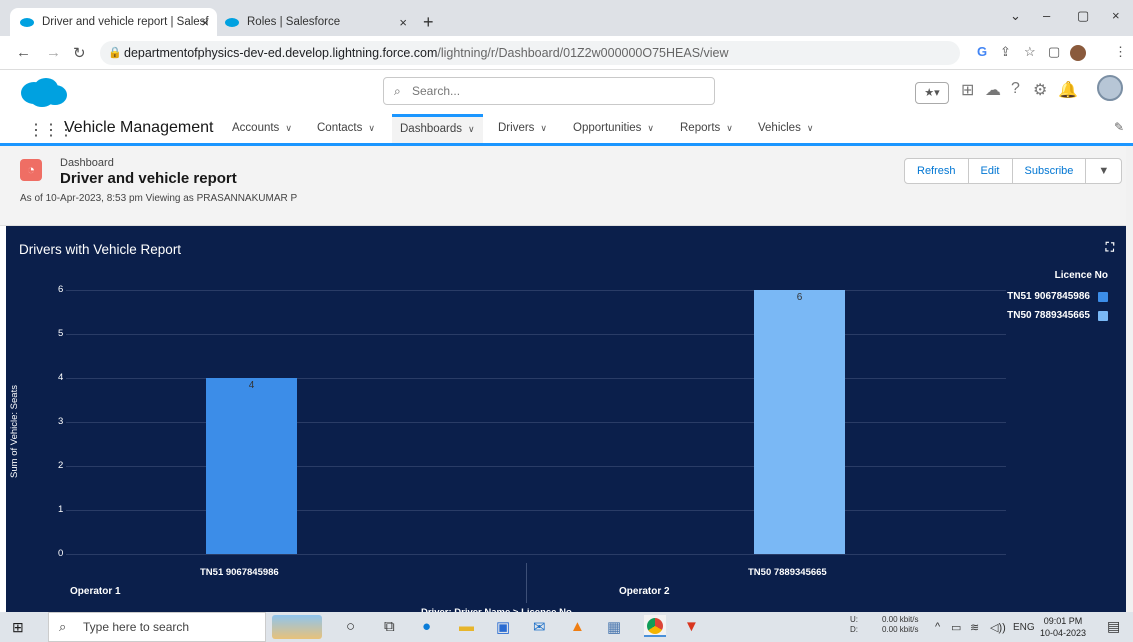 The image size is (1133, 642). I want to click on guidance-center-icon: ☁, so click(993, 90).